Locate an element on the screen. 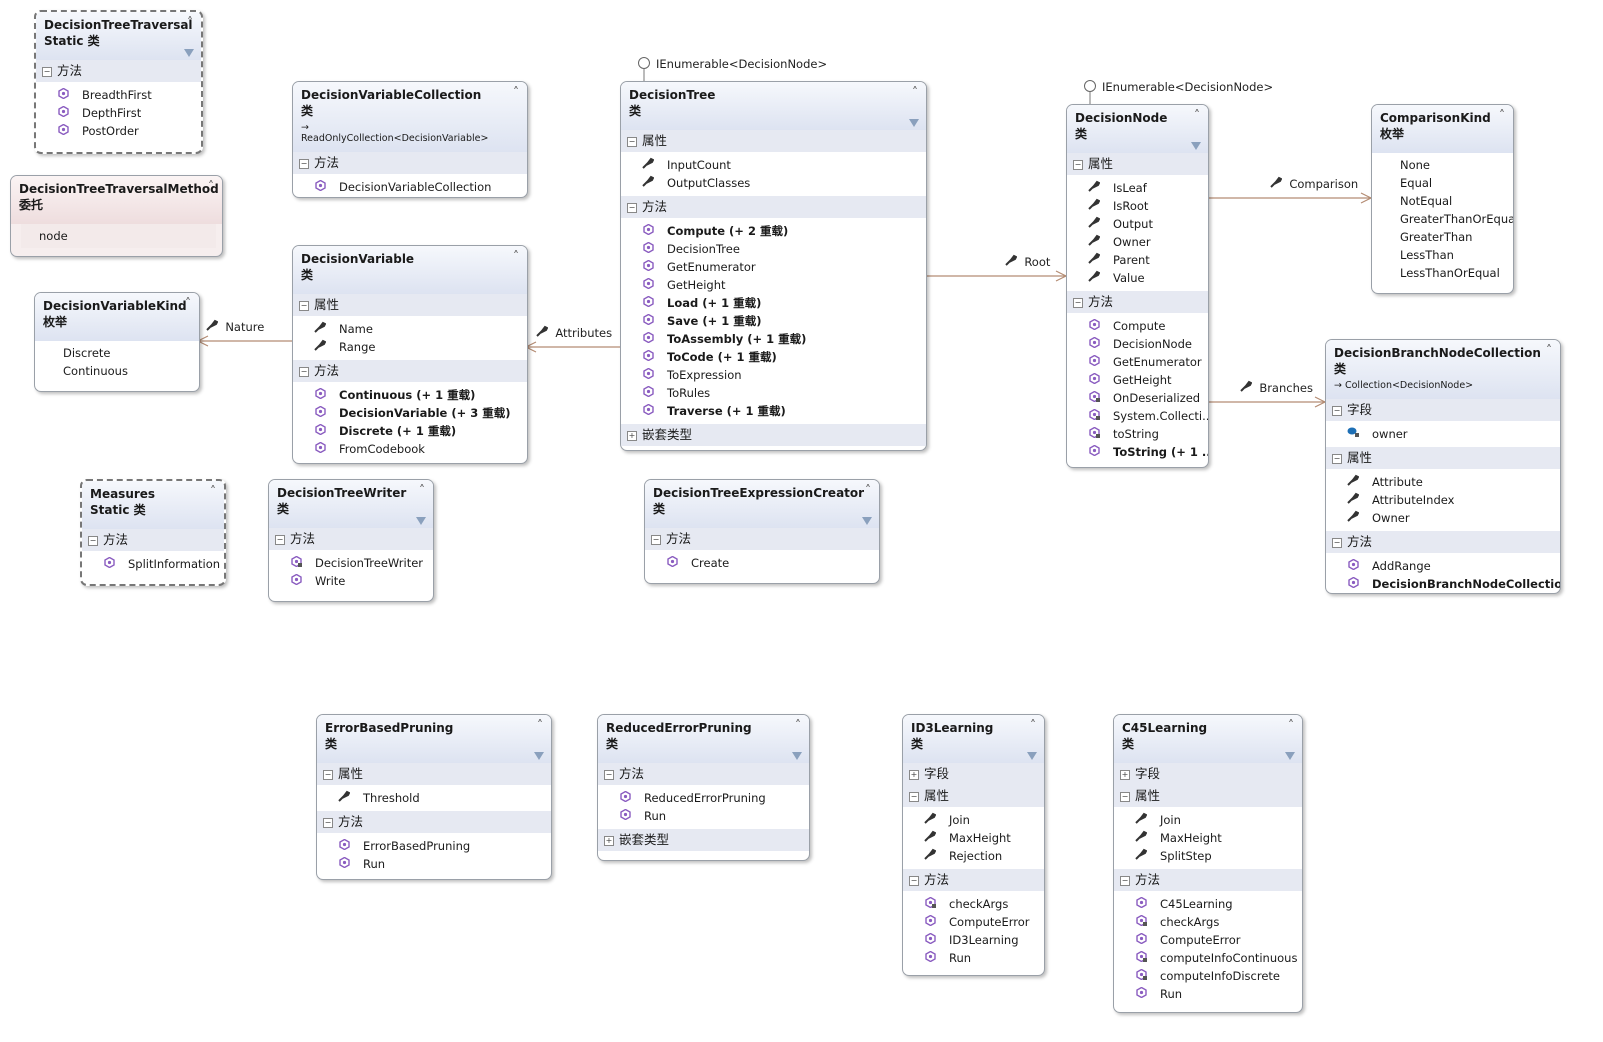  member-item: Compute is located at coordinates (1137, 326).